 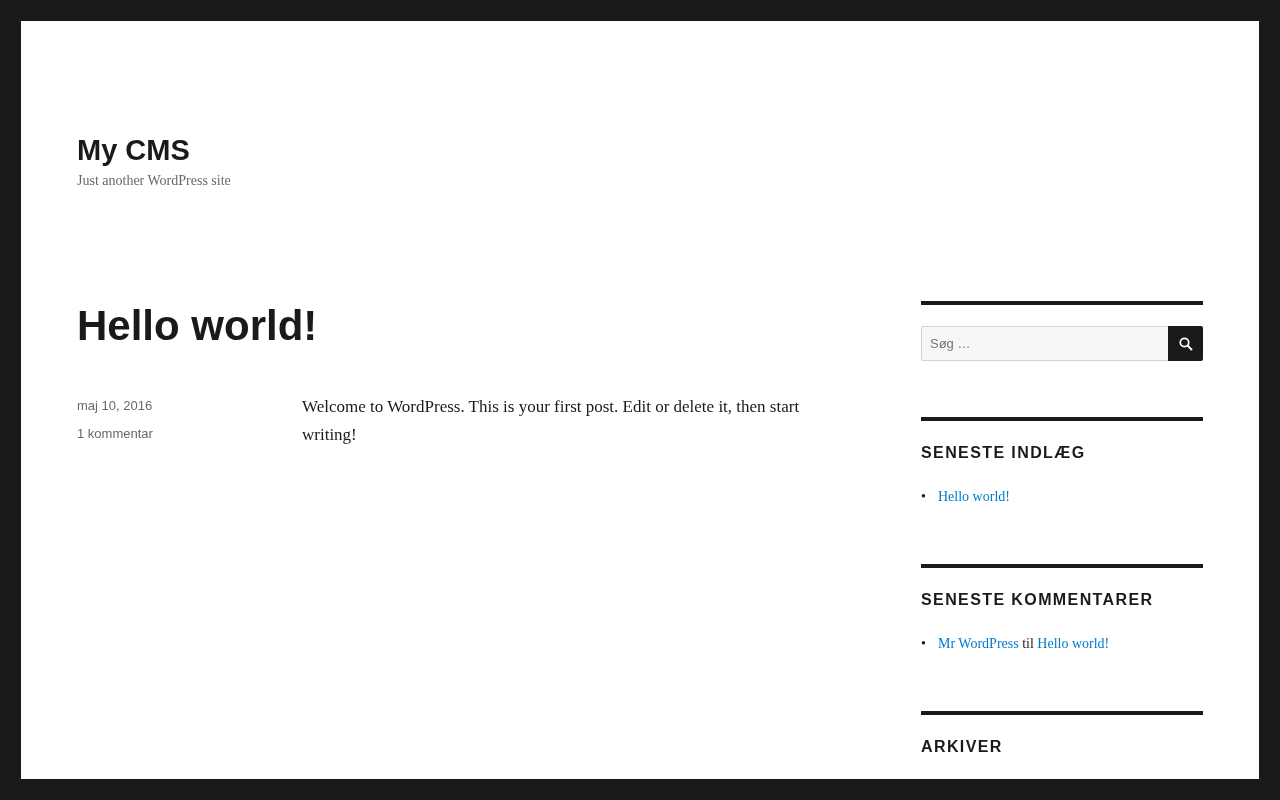 I want to click on comment-joiner: til, so click(x=1028, y=643).